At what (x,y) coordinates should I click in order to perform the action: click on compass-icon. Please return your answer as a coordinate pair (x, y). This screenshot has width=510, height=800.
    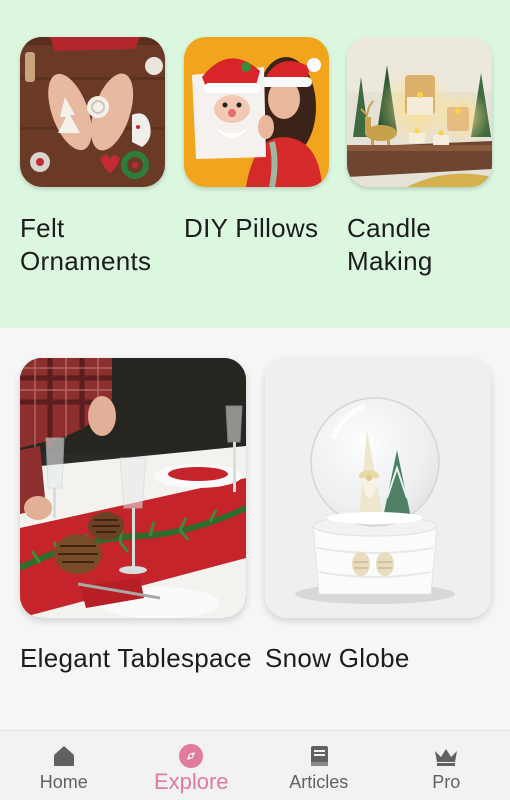
    Looking at the image, I should click on (191, 756).